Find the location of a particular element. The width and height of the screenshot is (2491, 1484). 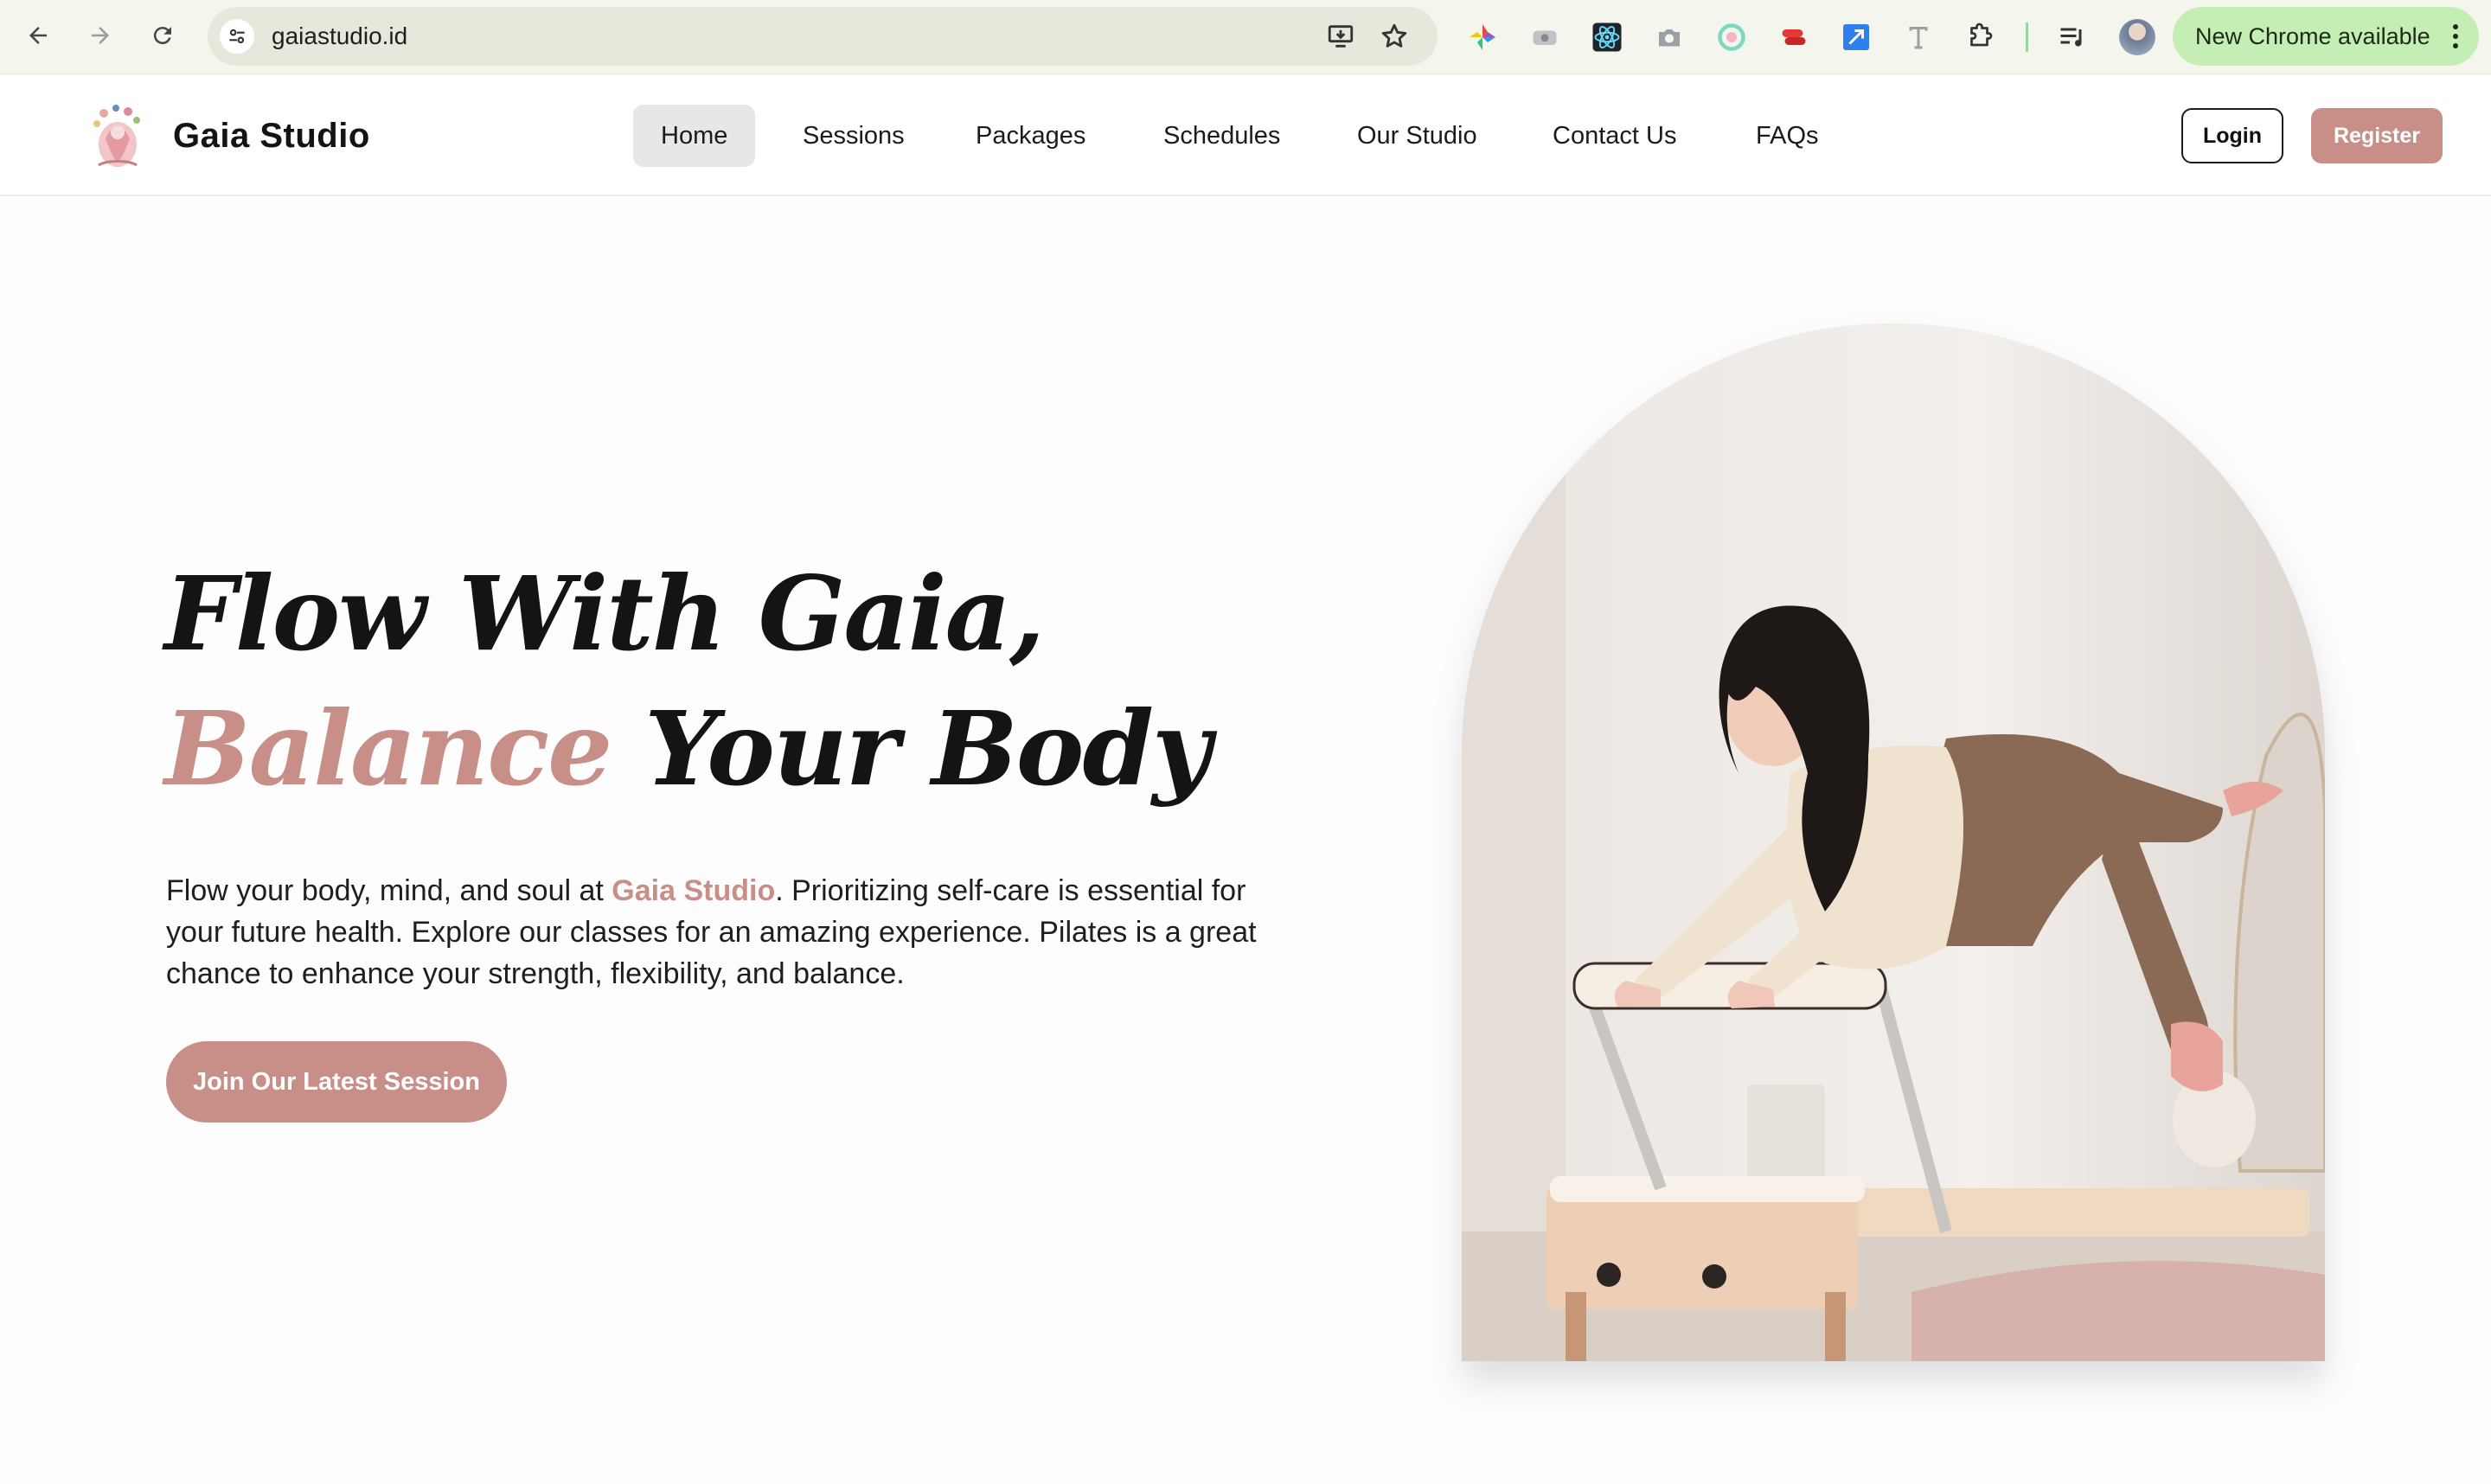

hero-title-line1: Flow With Gaia, is located at coordinates (604, 613).